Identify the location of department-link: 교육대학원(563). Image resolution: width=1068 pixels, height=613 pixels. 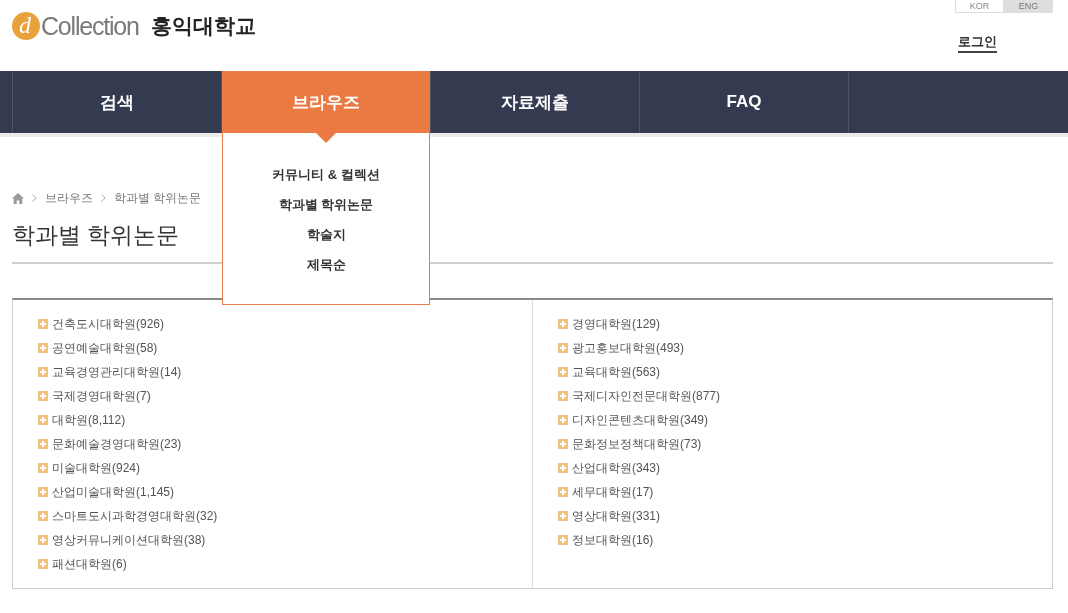
(616, 372).